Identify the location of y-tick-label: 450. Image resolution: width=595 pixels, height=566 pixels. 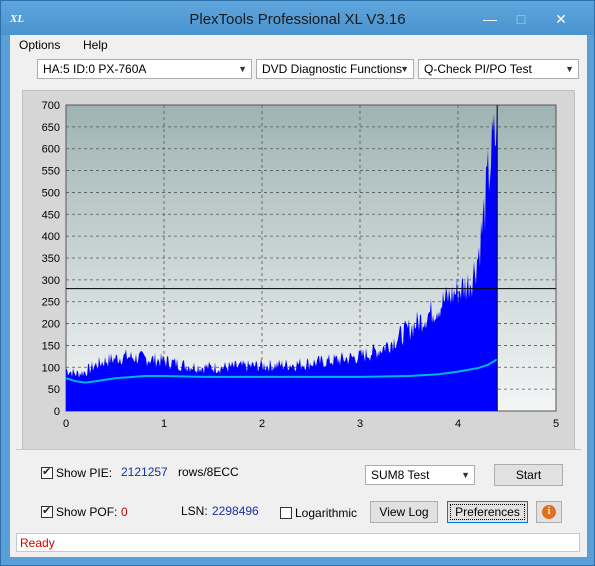
(51, 215).